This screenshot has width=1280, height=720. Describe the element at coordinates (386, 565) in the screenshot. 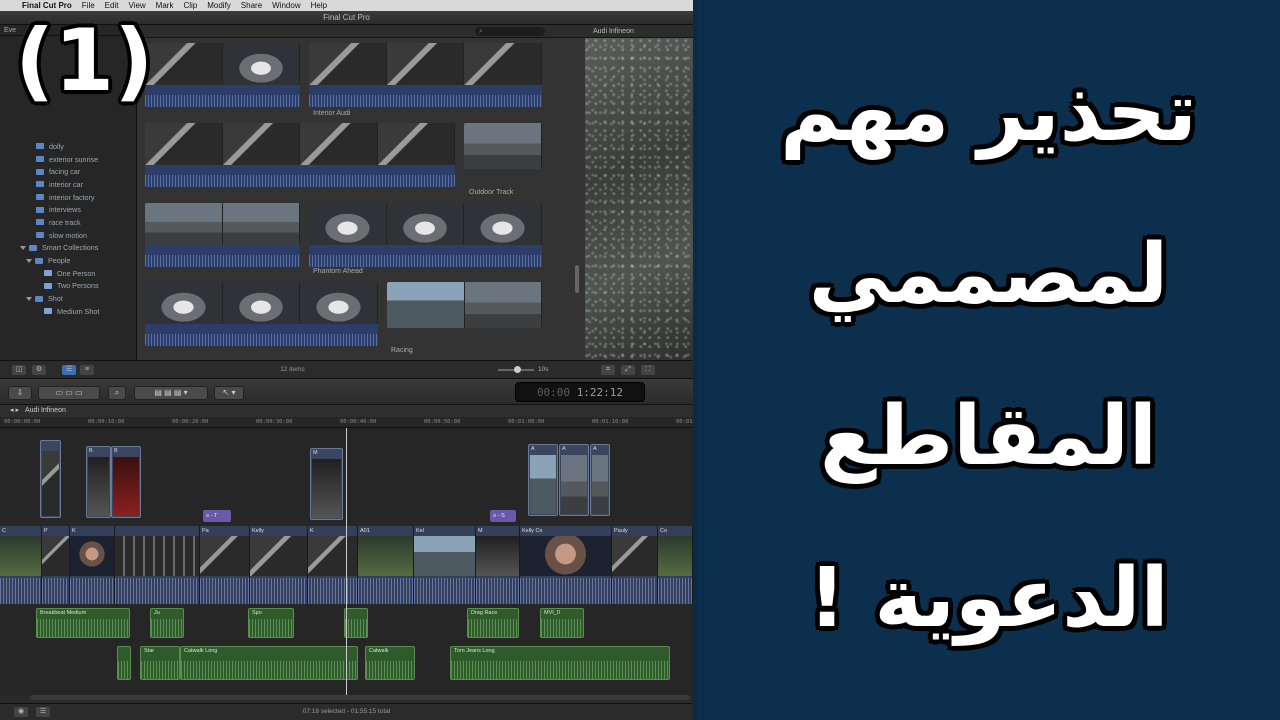

I see `storyline-clip: A01` at that location.